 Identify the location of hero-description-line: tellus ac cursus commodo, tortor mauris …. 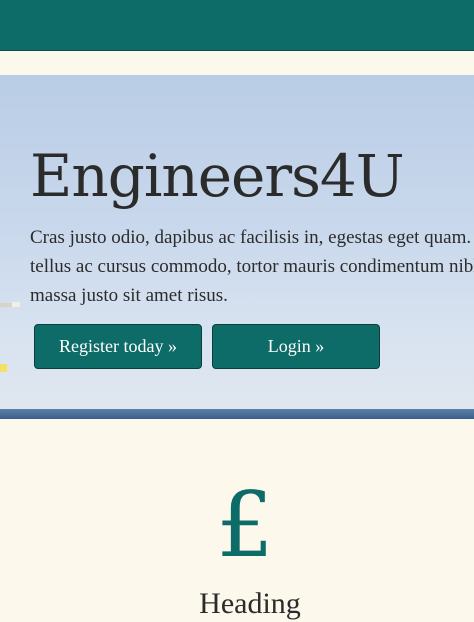
(252, 266).